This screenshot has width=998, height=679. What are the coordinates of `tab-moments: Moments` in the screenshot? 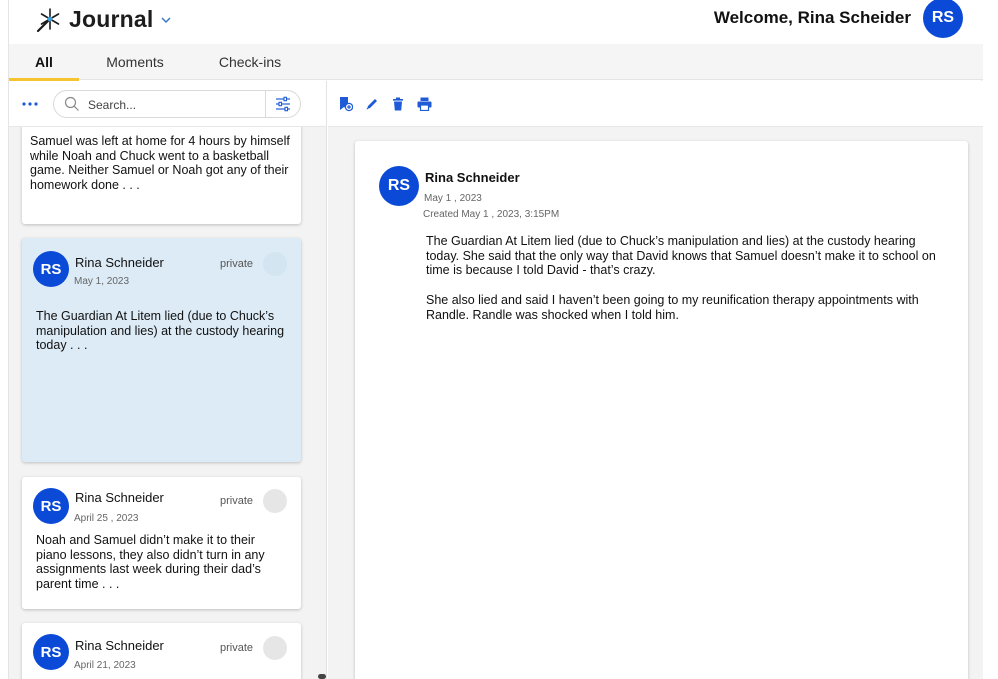 It's located at (135, 62).